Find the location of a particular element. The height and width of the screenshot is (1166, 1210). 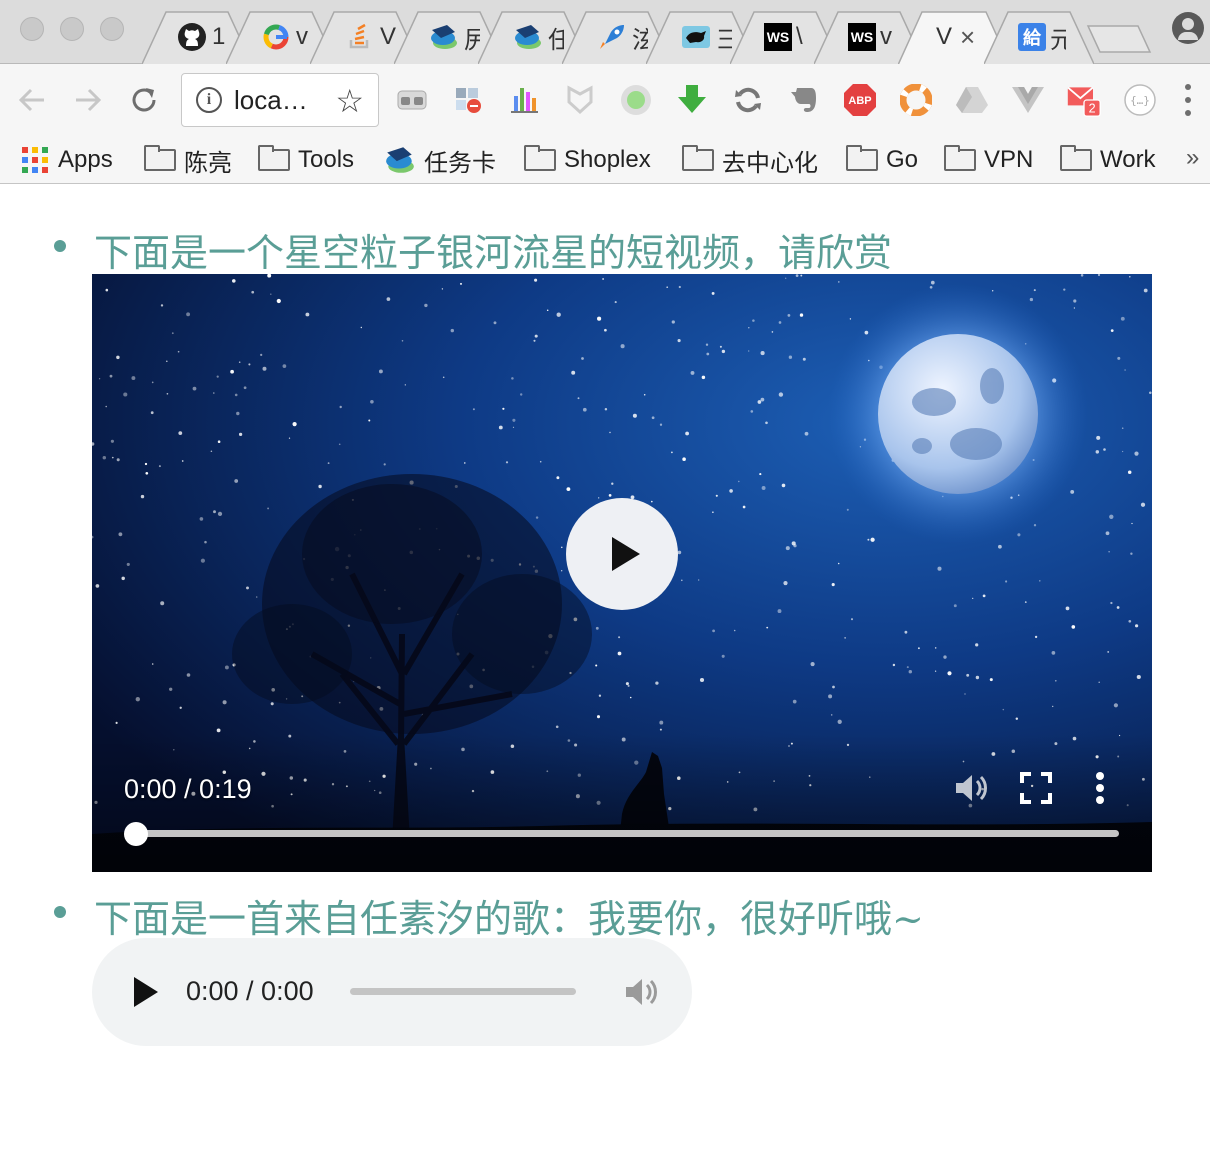

bookmark-apps: Apps is located at coordinates (67, 160).